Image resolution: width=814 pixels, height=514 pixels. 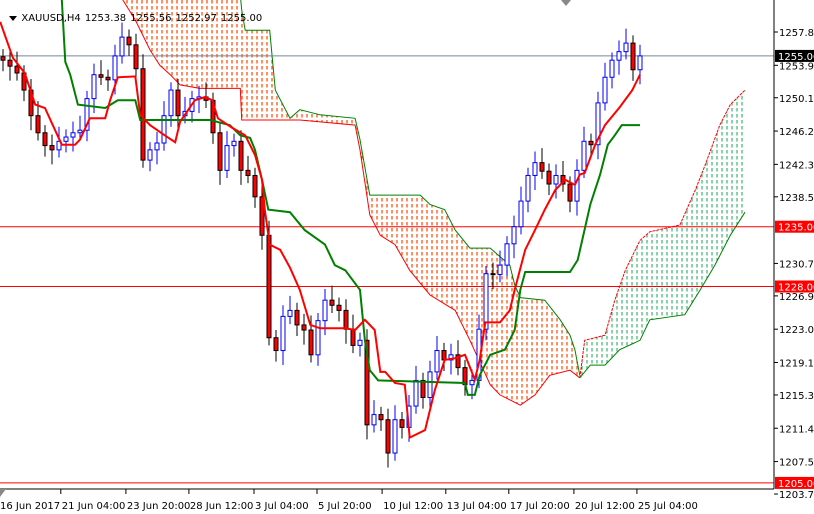 What do you see at coordinates (30, 506) in the screenshot?
I see `time-tick-label: 16 Jun 2017` at bounding box center [30, 506].